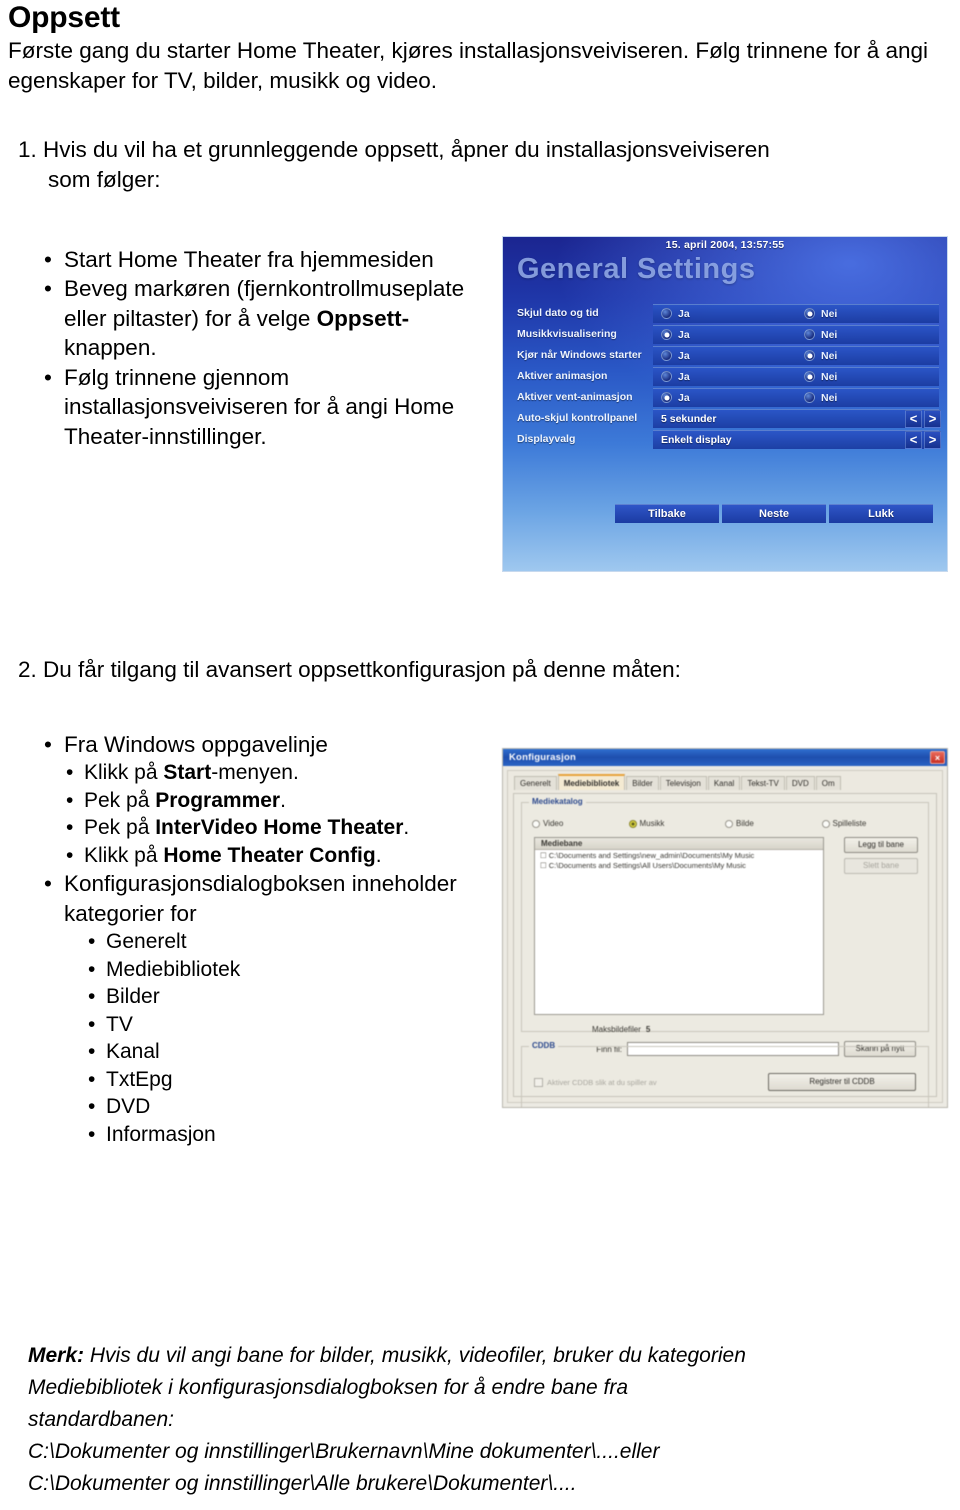 This screenshot has height=1510, width=960. Describe the element at coordinates (937, 757) in the screenshot. I see `close-icon: ×` at that location.